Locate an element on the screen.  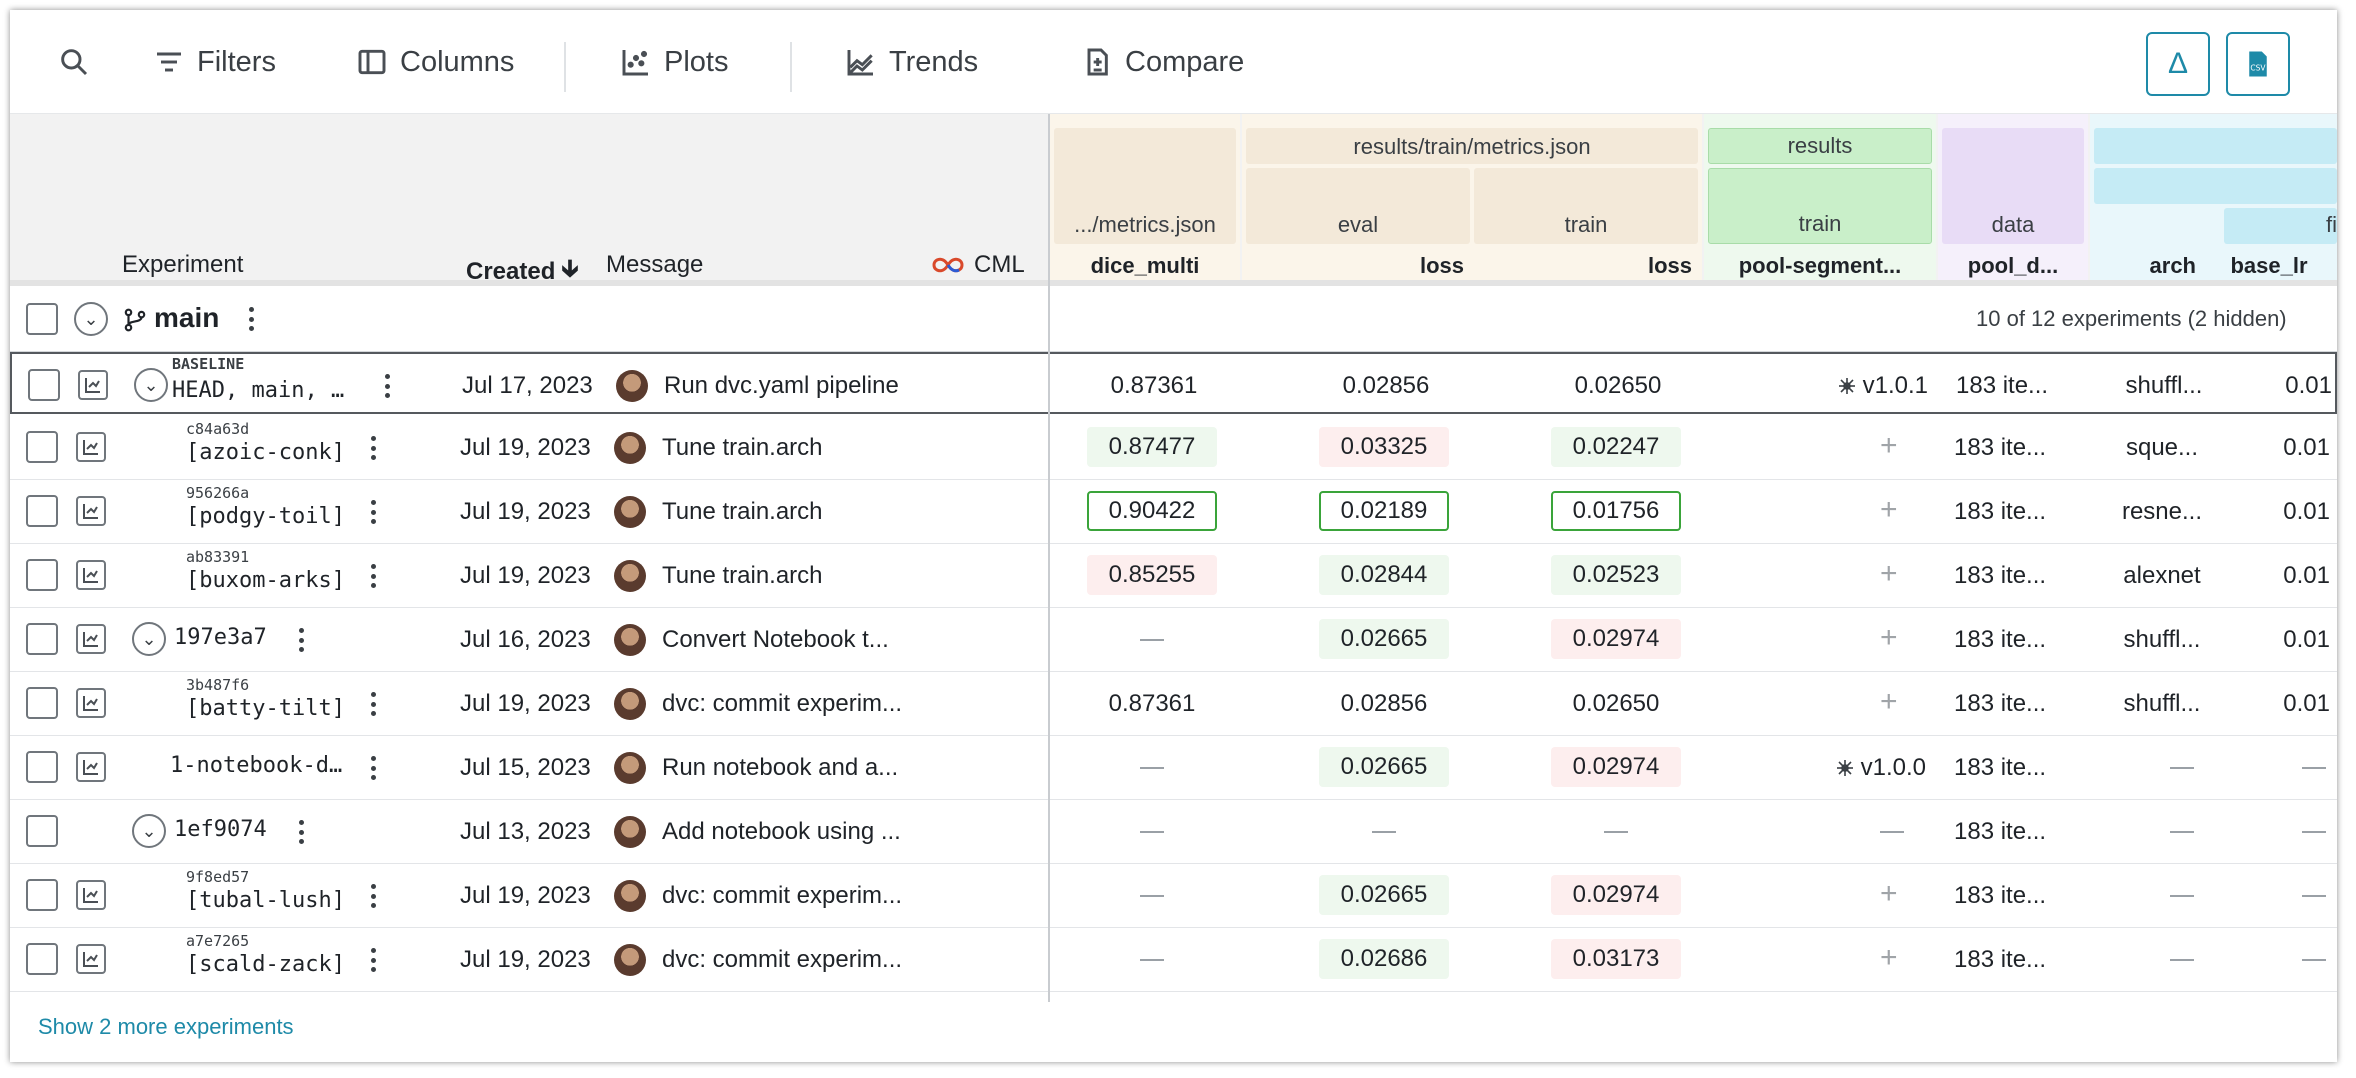
experiment-name: 197e3a7 is located at coordinates (220, 637).